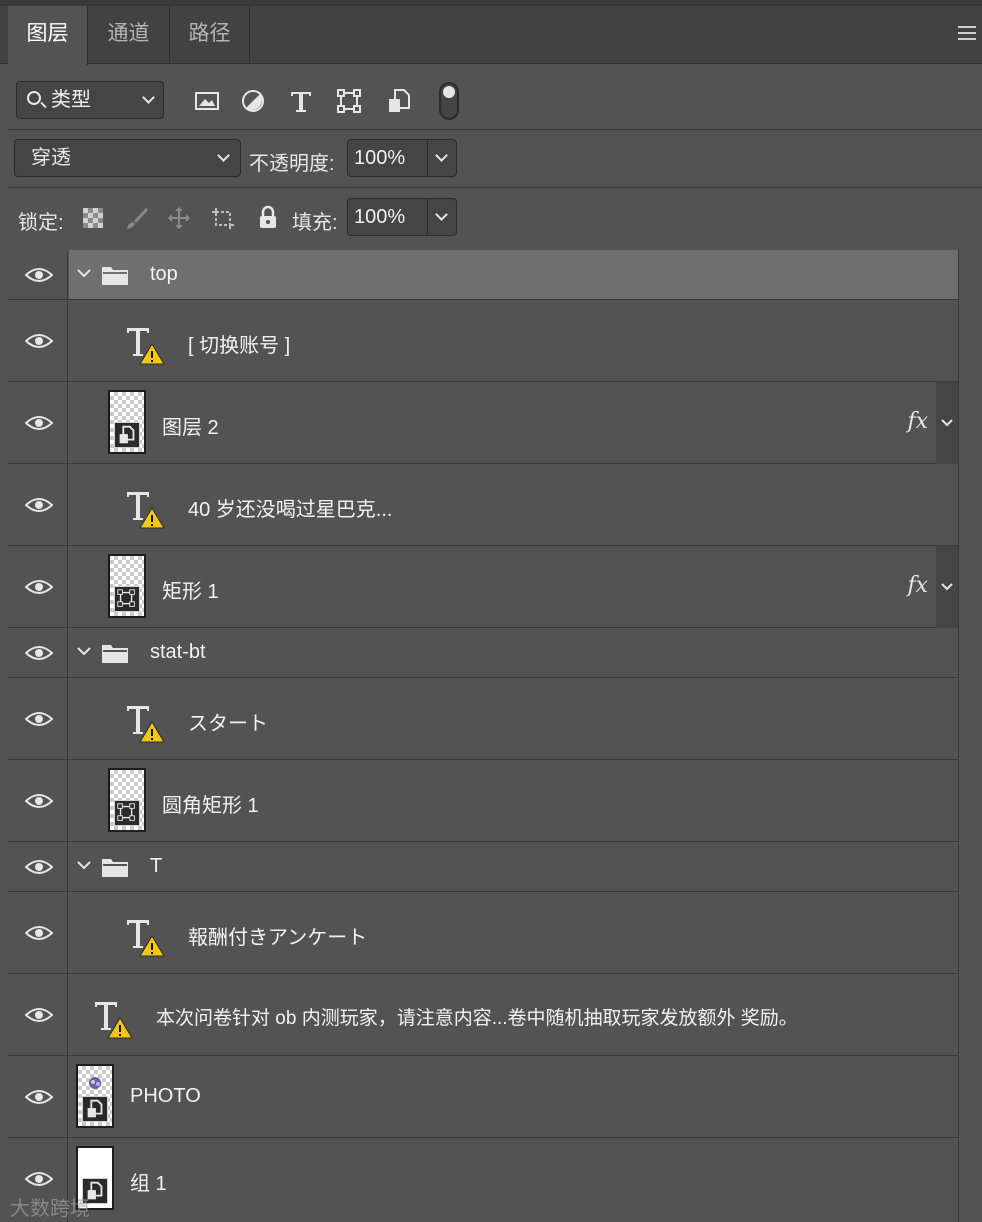  Describe the element at coordinates (268, 218) in the screenshot. I see `lock-all-icon` at that location.